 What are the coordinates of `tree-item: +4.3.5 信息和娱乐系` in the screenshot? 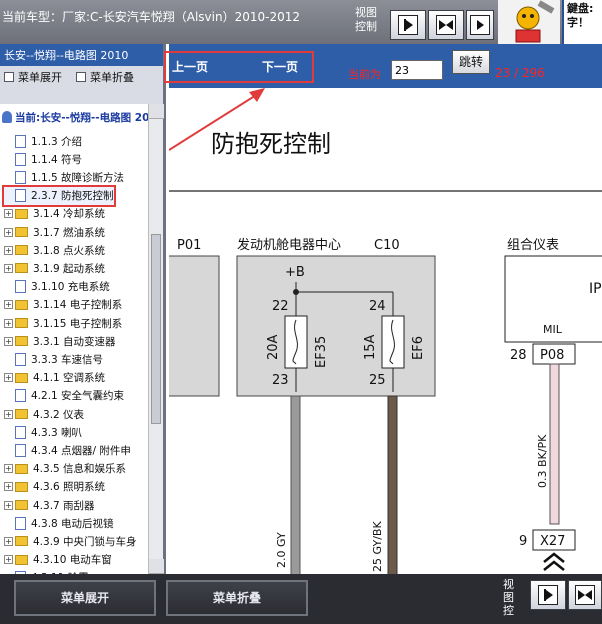 It's located at (65, 469).